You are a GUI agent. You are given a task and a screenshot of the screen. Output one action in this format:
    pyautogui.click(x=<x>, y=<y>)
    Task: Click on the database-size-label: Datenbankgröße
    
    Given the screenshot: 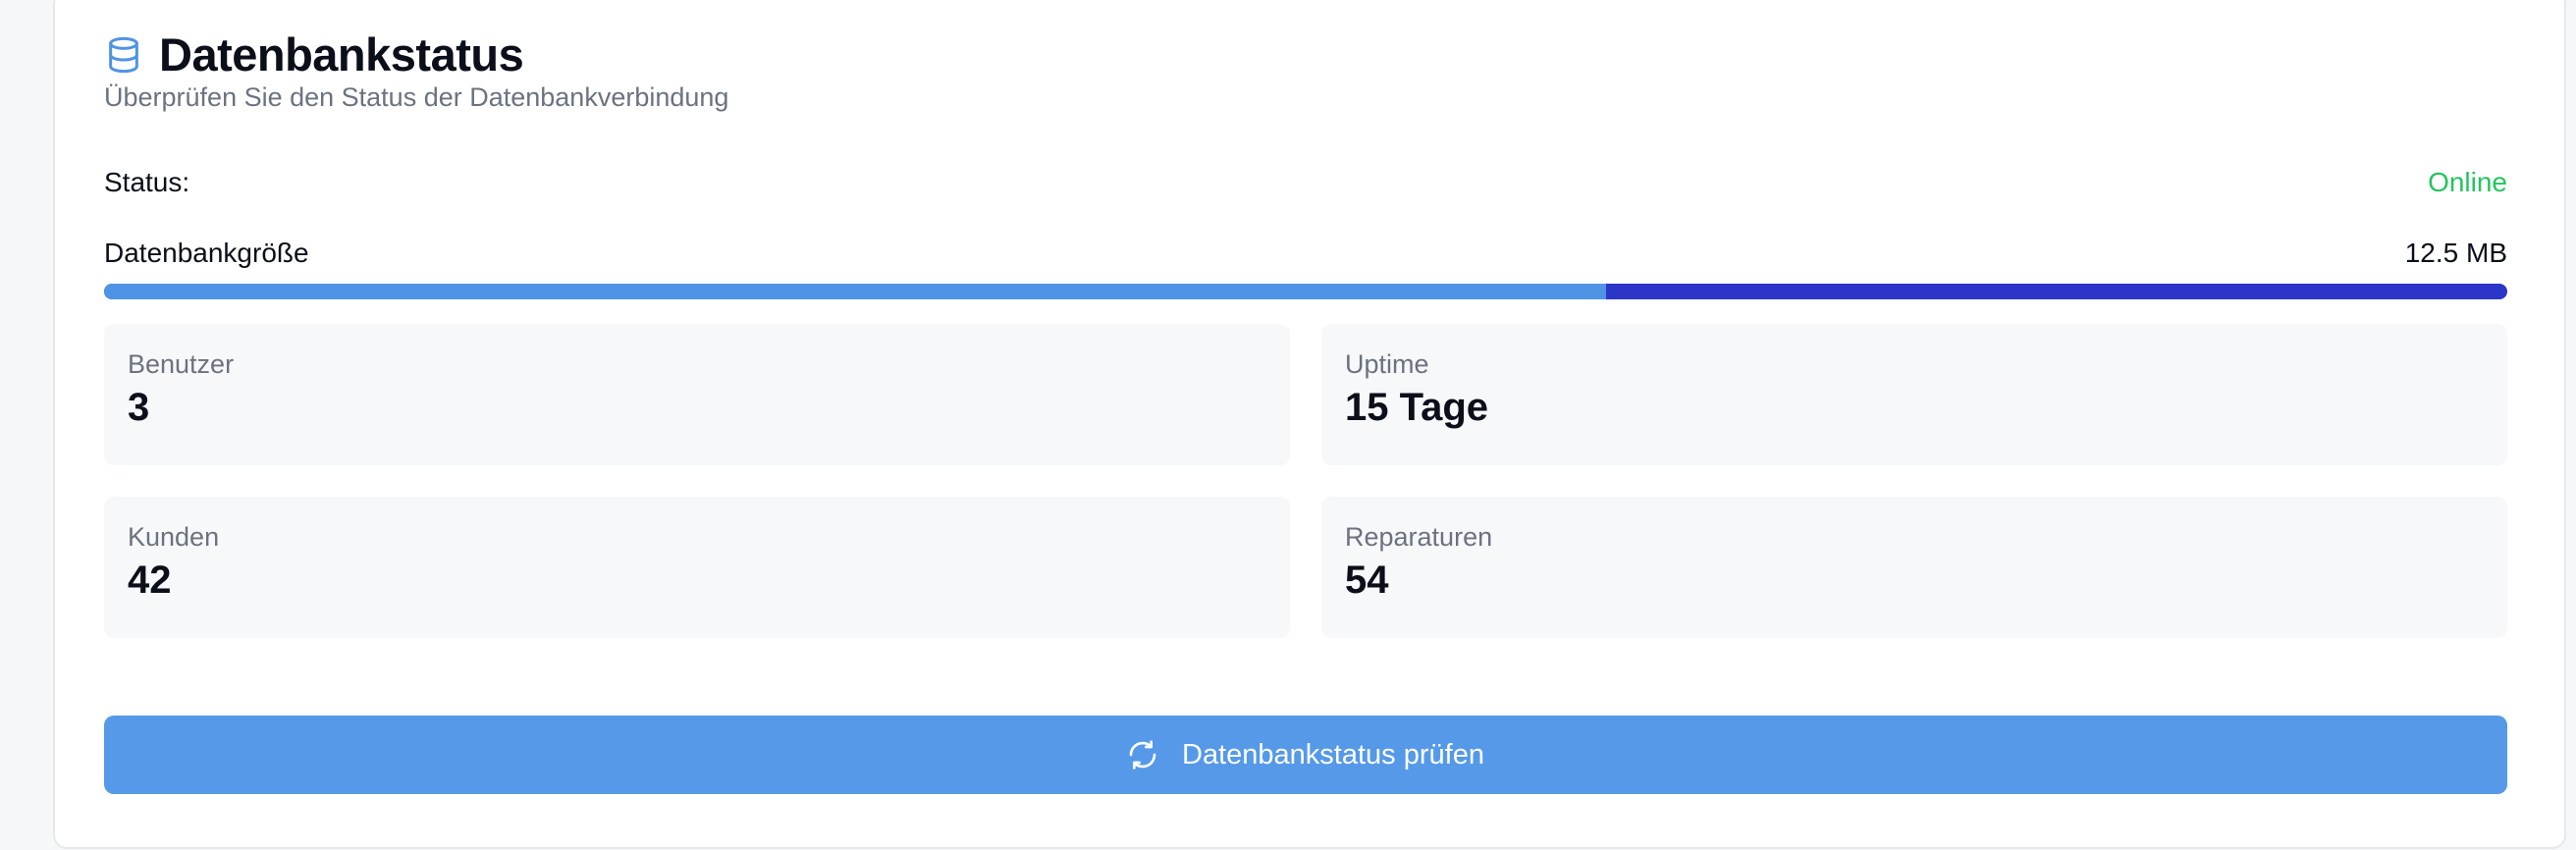 What is the action you would take?
    pyautogui.click(x=206, y=253)
    